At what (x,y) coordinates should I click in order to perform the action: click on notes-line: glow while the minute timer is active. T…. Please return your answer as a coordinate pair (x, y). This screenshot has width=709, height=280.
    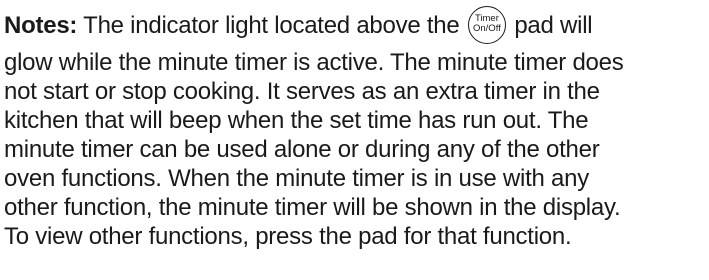
    Looking at the image, I should click on (314, 62).